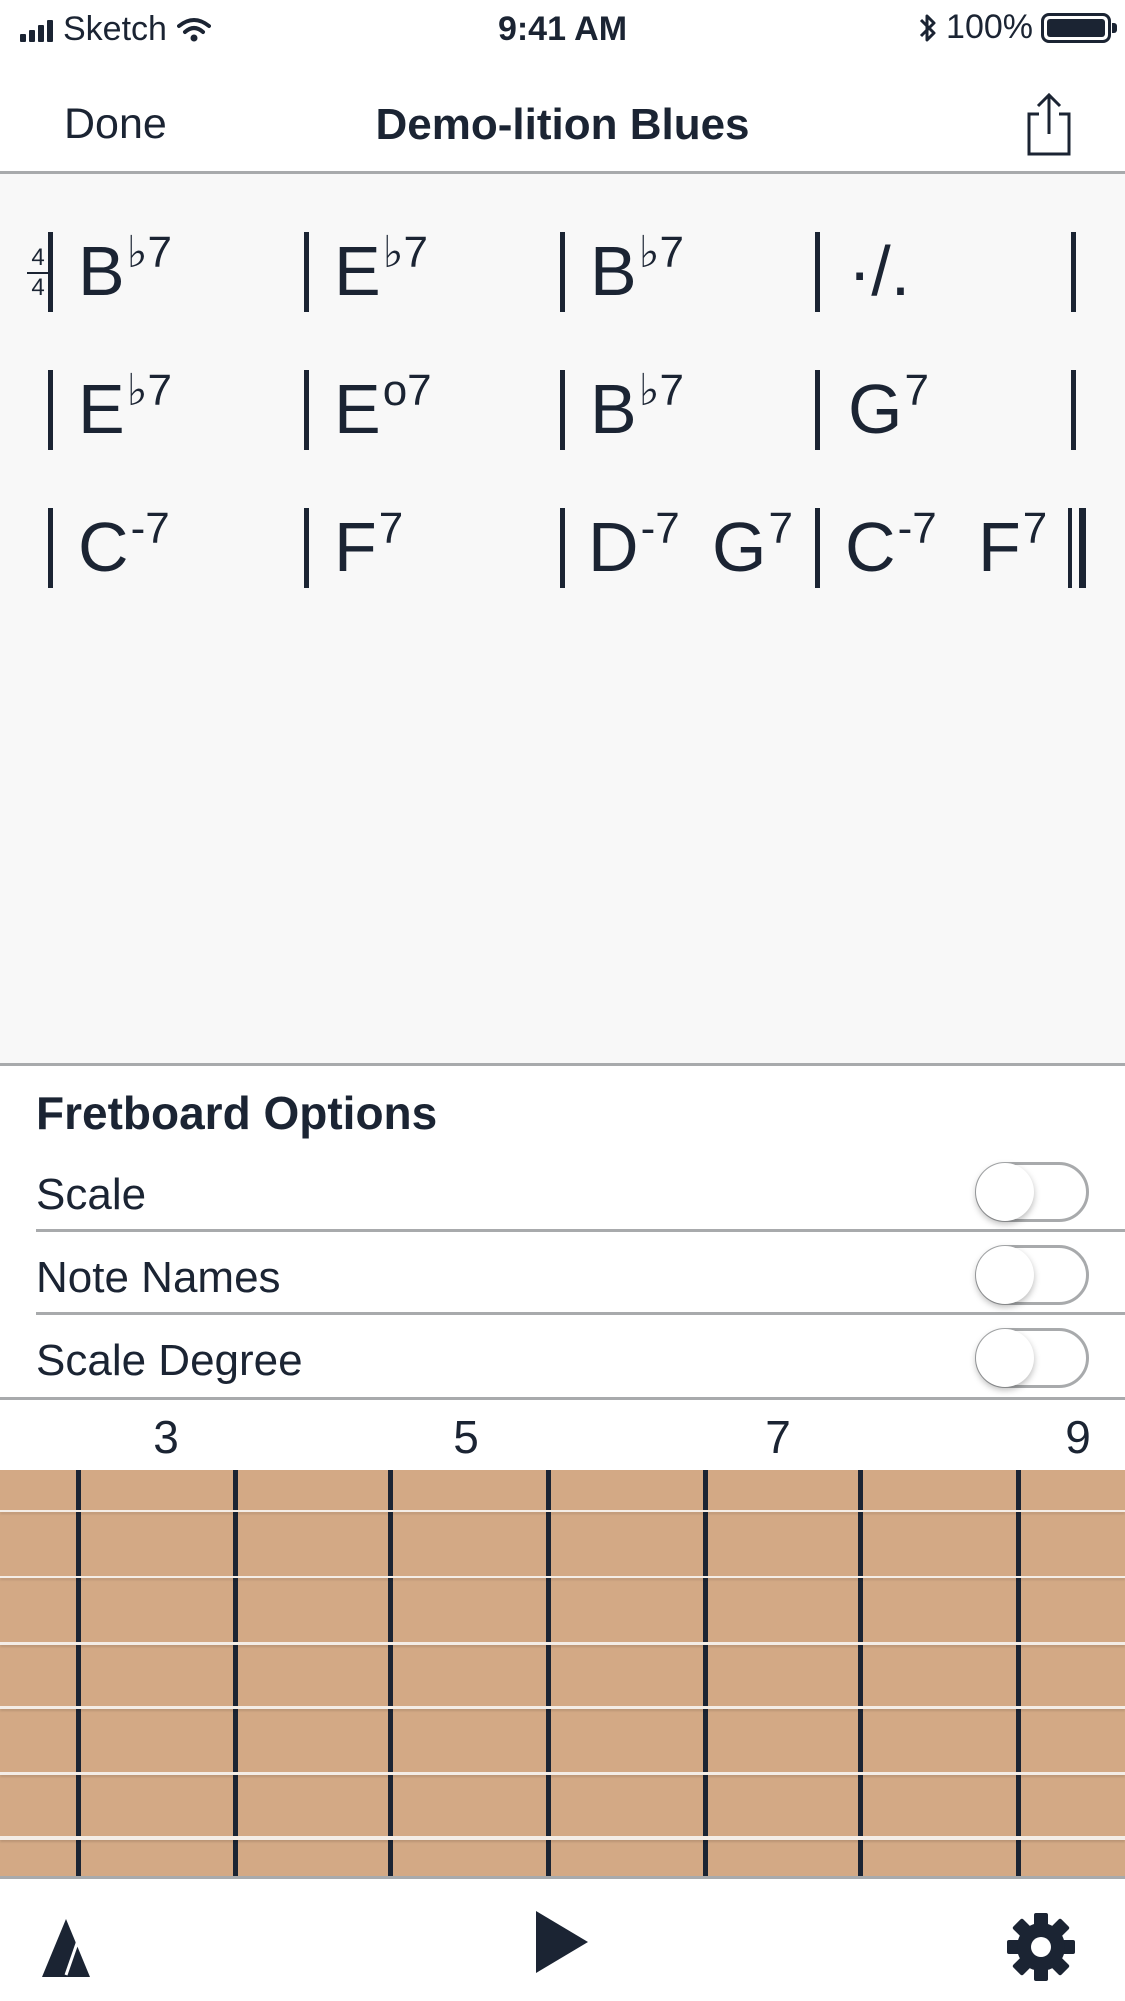 This screenshot has width=1125, height=2001. Describe the element at coordinates (580, 1274) in the screenshot. I see `option-note-names: Note Names` at that location.